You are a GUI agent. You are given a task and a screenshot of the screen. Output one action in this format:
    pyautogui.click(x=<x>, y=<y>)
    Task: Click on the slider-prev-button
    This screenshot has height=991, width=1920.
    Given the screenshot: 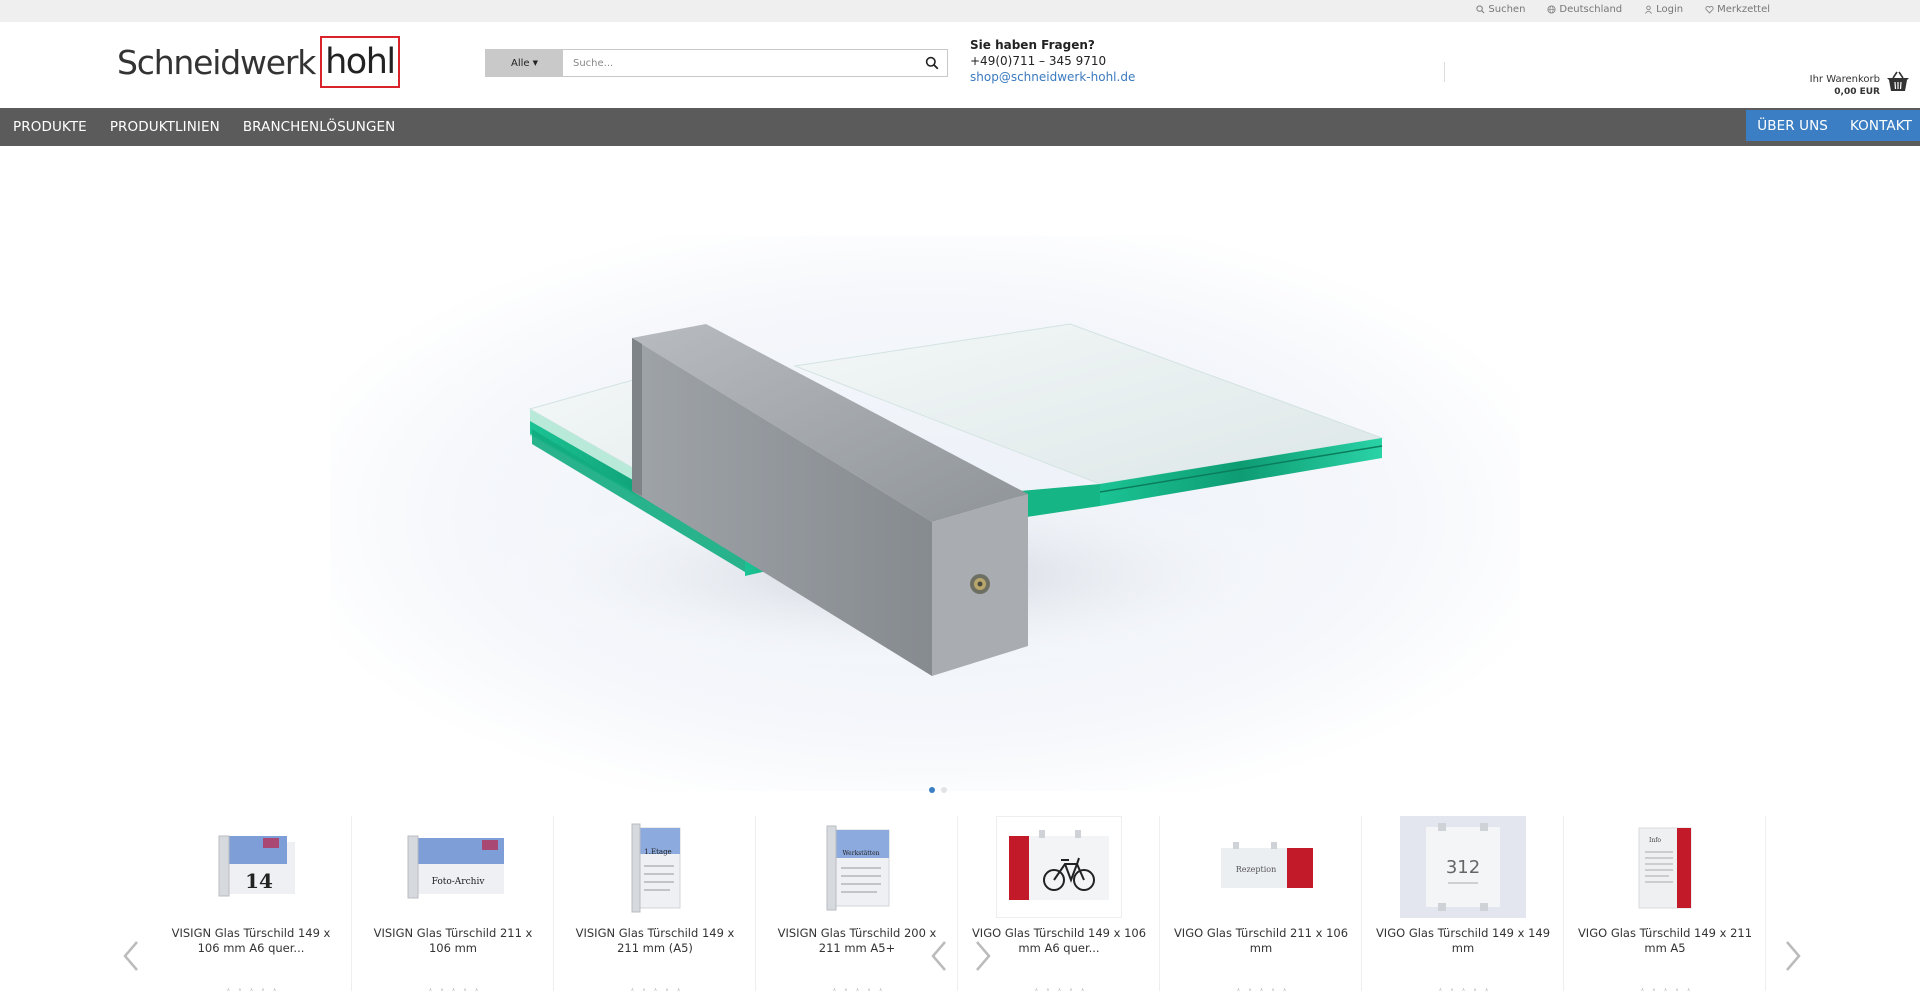 What is the action you would take?
    pyautogui.click(x=131, y=956)
    